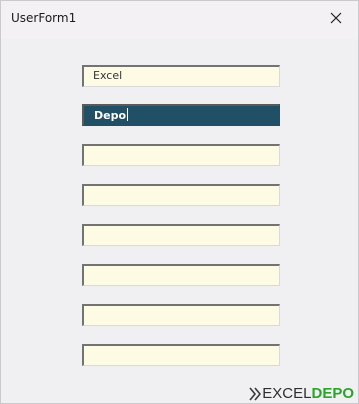 The image size is (359, 404). What do you see at coordinates (287, 393) in the screenshot?
I see `watermark-excel-text: EXCEL` at bounding box center [287, 393].